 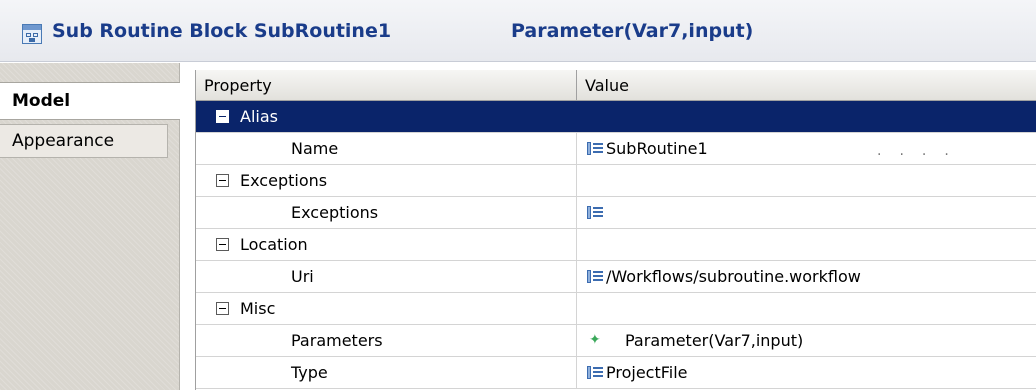 I want to click on property-value: Parameter(Var7,input), so click(x=714, y=340).